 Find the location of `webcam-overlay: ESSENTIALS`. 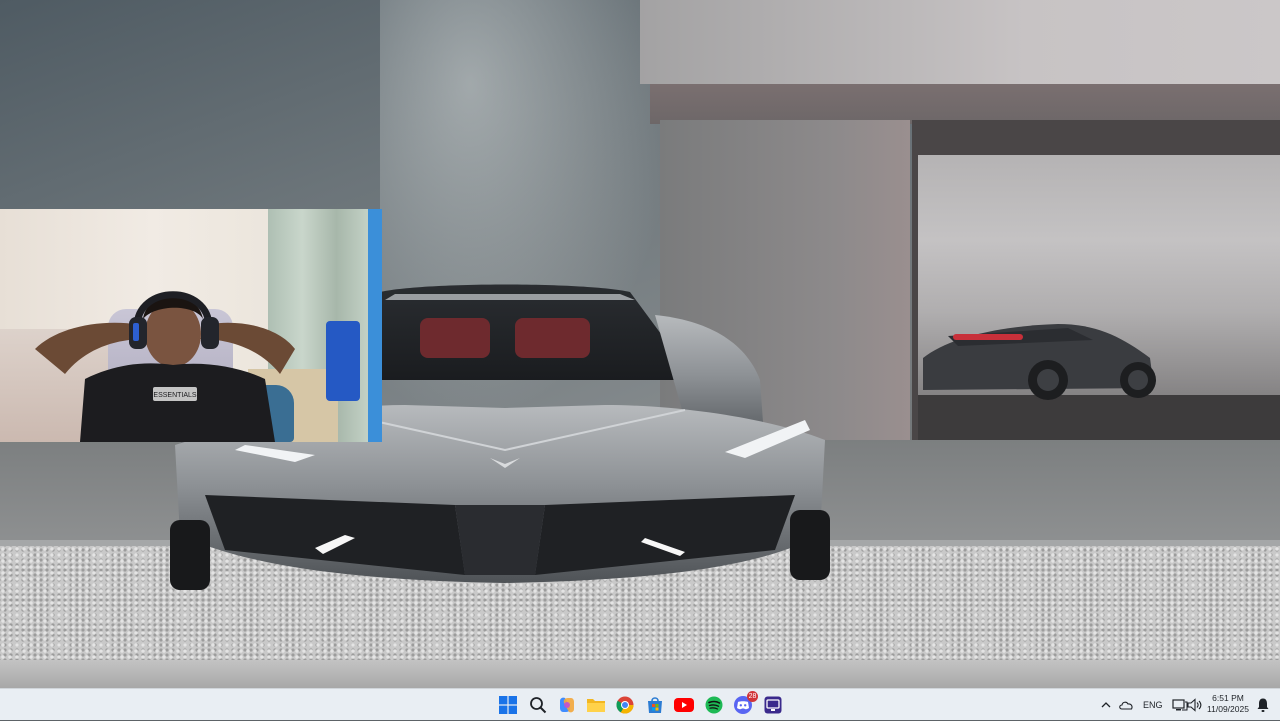

webcam-overlay: ESSENTIALS is located at coordinates (191, 325).